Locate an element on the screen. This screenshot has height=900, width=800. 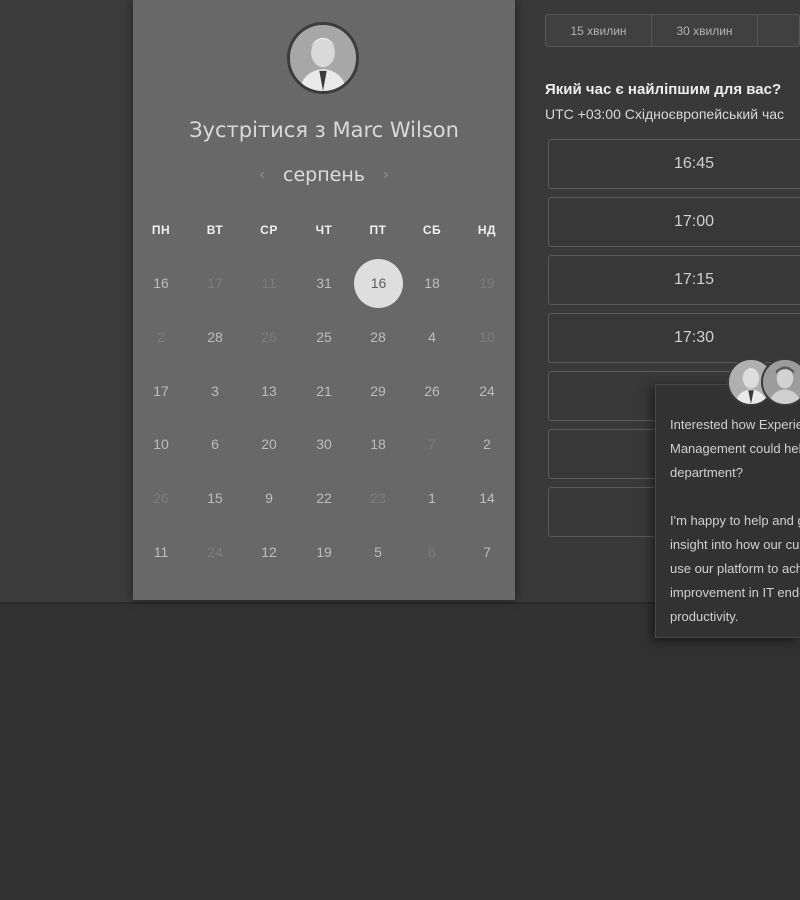
calendar-day: 25 is located at coordinates (324, 337).